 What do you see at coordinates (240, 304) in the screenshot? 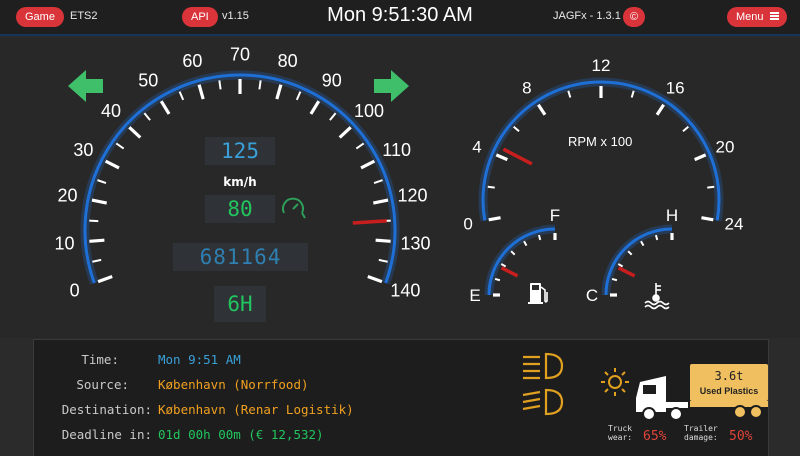
I see `gear-display: 6H` at bounding box center [240, 304].